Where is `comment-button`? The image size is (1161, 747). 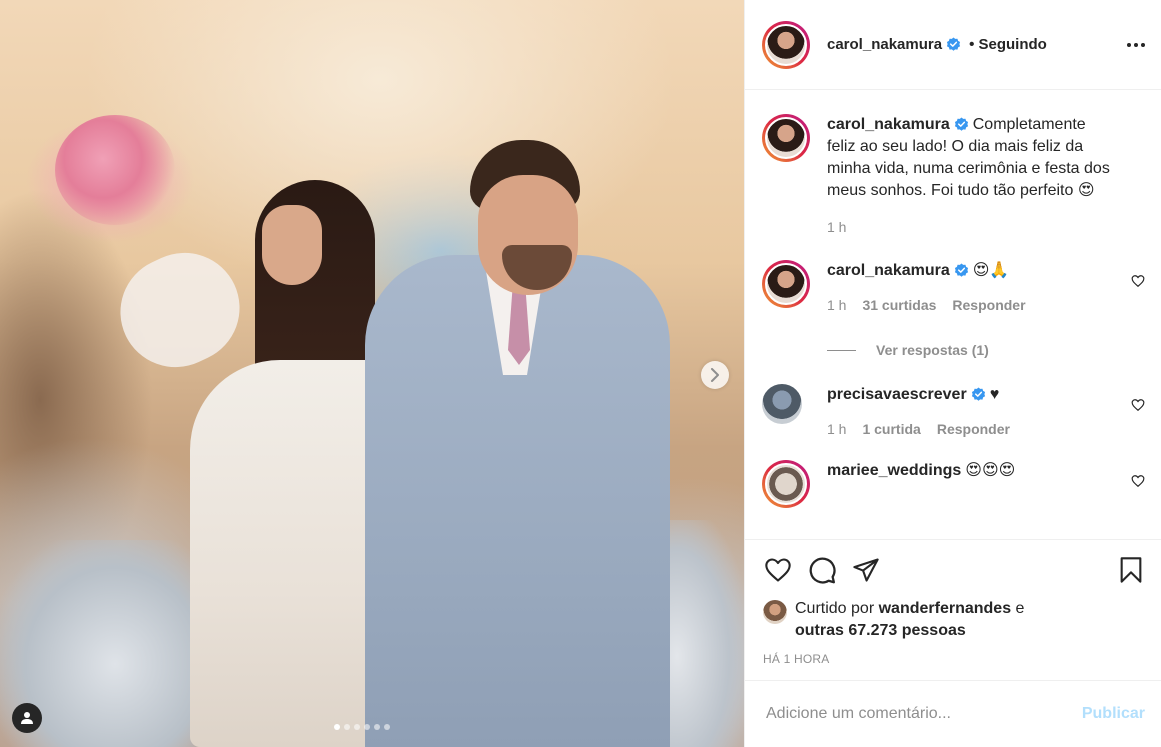
comment-button is located at coordinates (822, 570).